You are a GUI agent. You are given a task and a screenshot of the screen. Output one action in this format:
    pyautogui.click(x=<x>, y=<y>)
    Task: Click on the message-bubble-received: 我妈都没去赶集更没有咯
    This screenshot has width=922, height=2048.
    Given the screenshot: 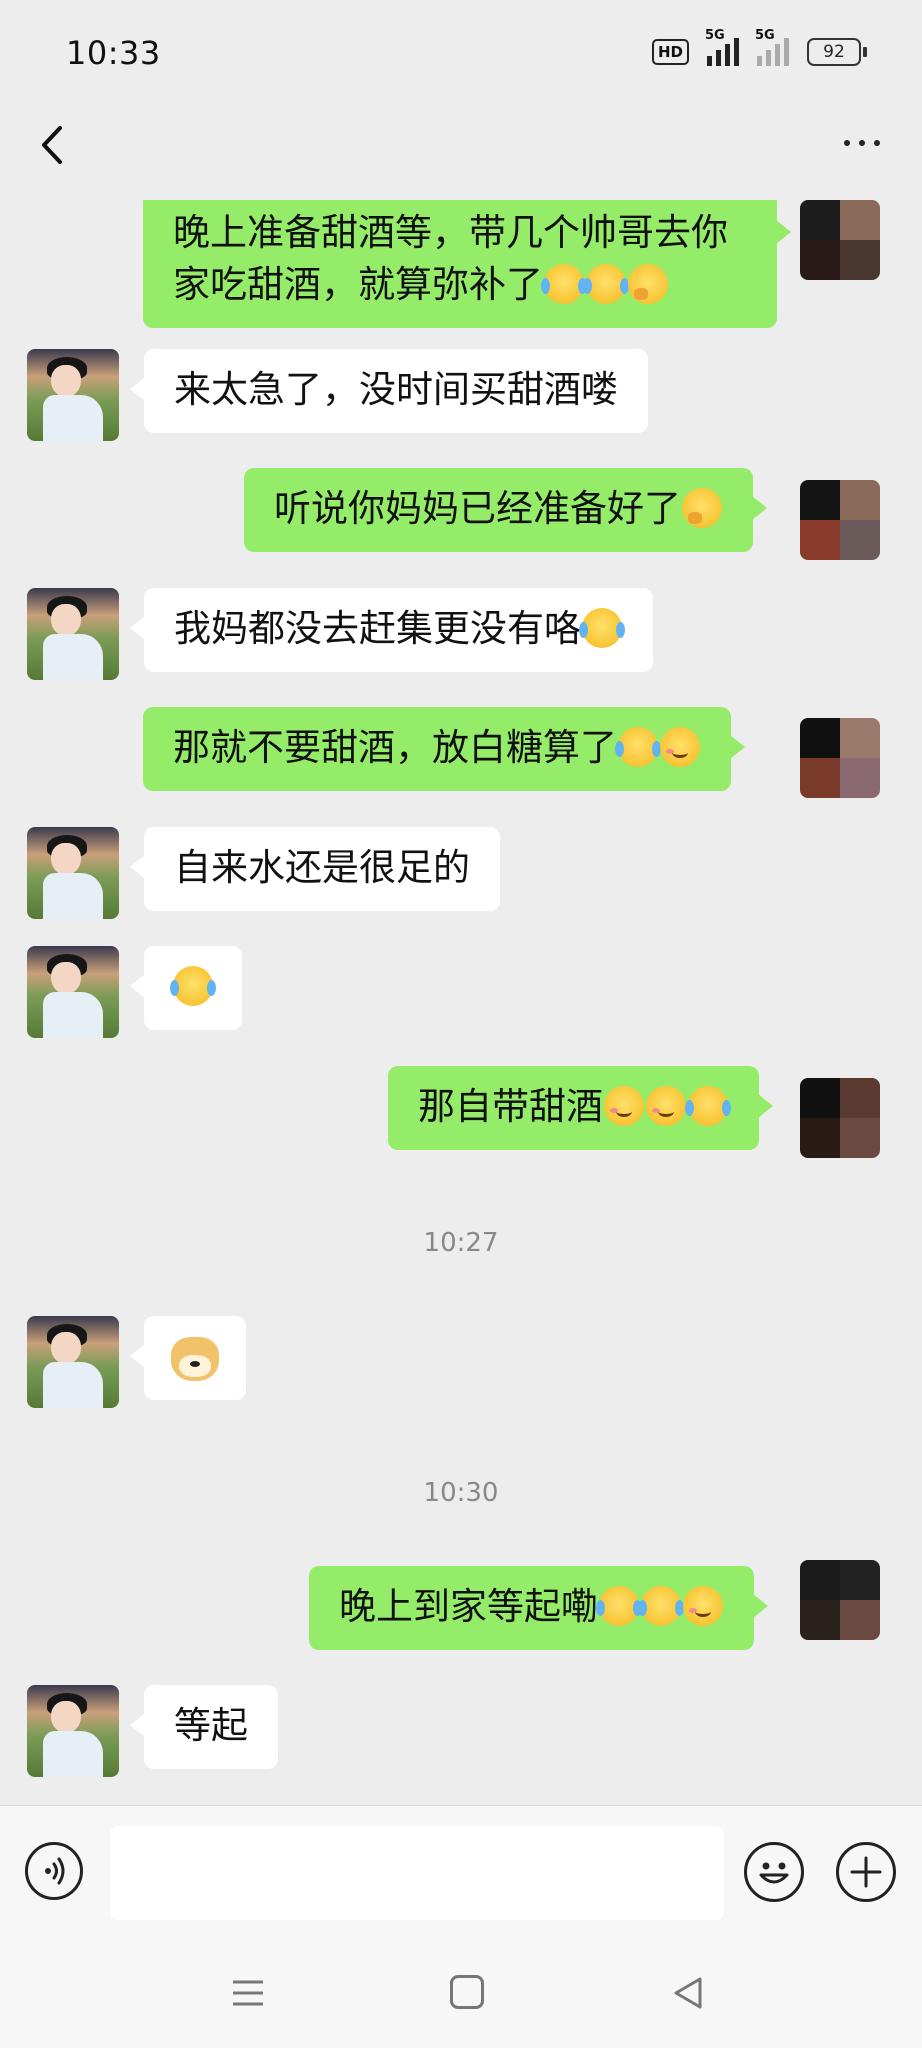 What is the action you would take?
    pyautogui.click(x=391, y=630)
    